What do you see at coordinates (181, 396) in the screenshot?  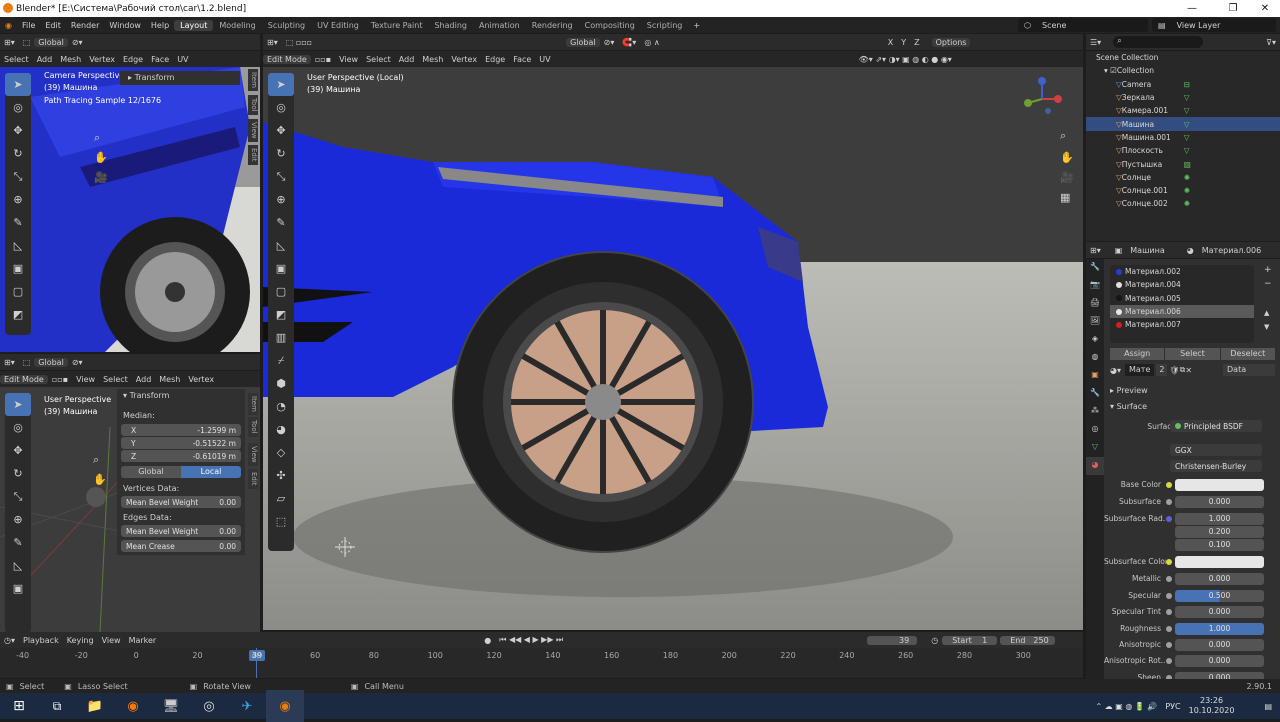 I see `bl-transform-header: ▾ Transform` at bounding box center [181, 396].